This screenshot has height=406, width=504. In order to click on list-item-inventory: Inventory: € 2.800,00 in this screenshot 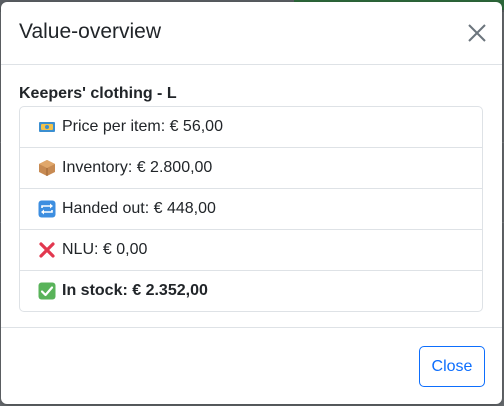, I will do `click(251, 168)`.